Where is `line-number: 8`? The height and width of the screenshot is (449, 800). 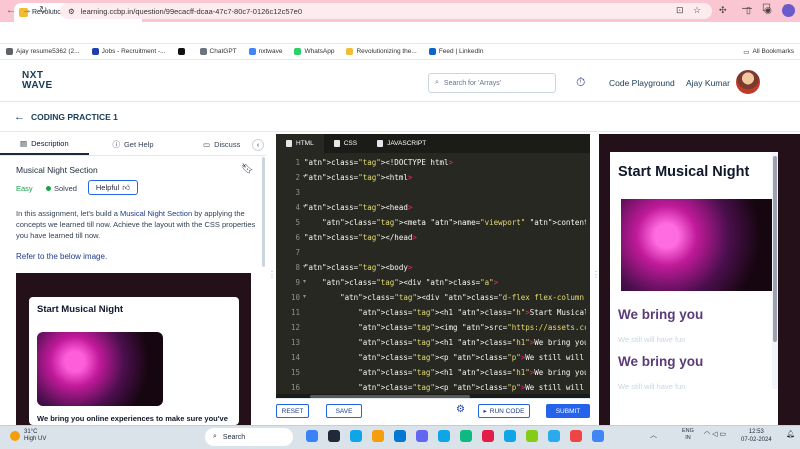 line-number: 8 is located at coordinates (297, 267).